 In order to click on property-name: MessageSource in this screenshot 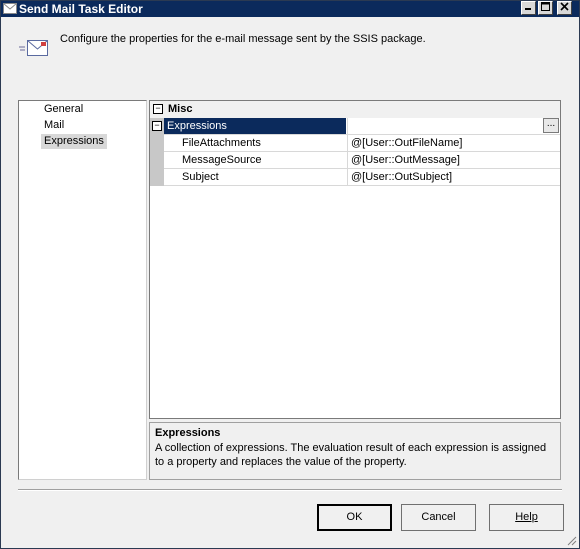, I will do `click(255, 160)`.